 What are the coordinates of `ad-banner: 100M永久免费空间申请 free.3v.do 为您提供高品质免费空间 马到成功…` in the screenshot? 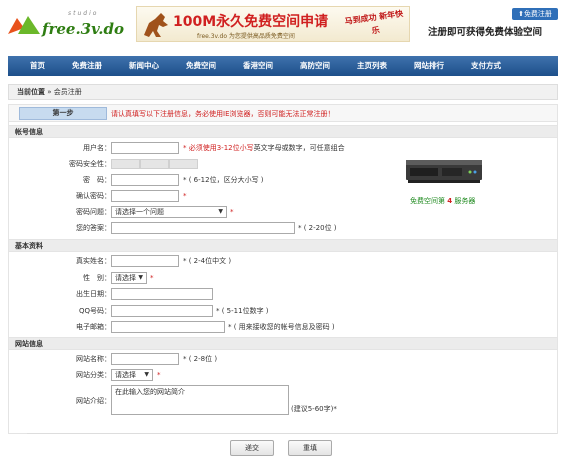 It's located at (273, 24).